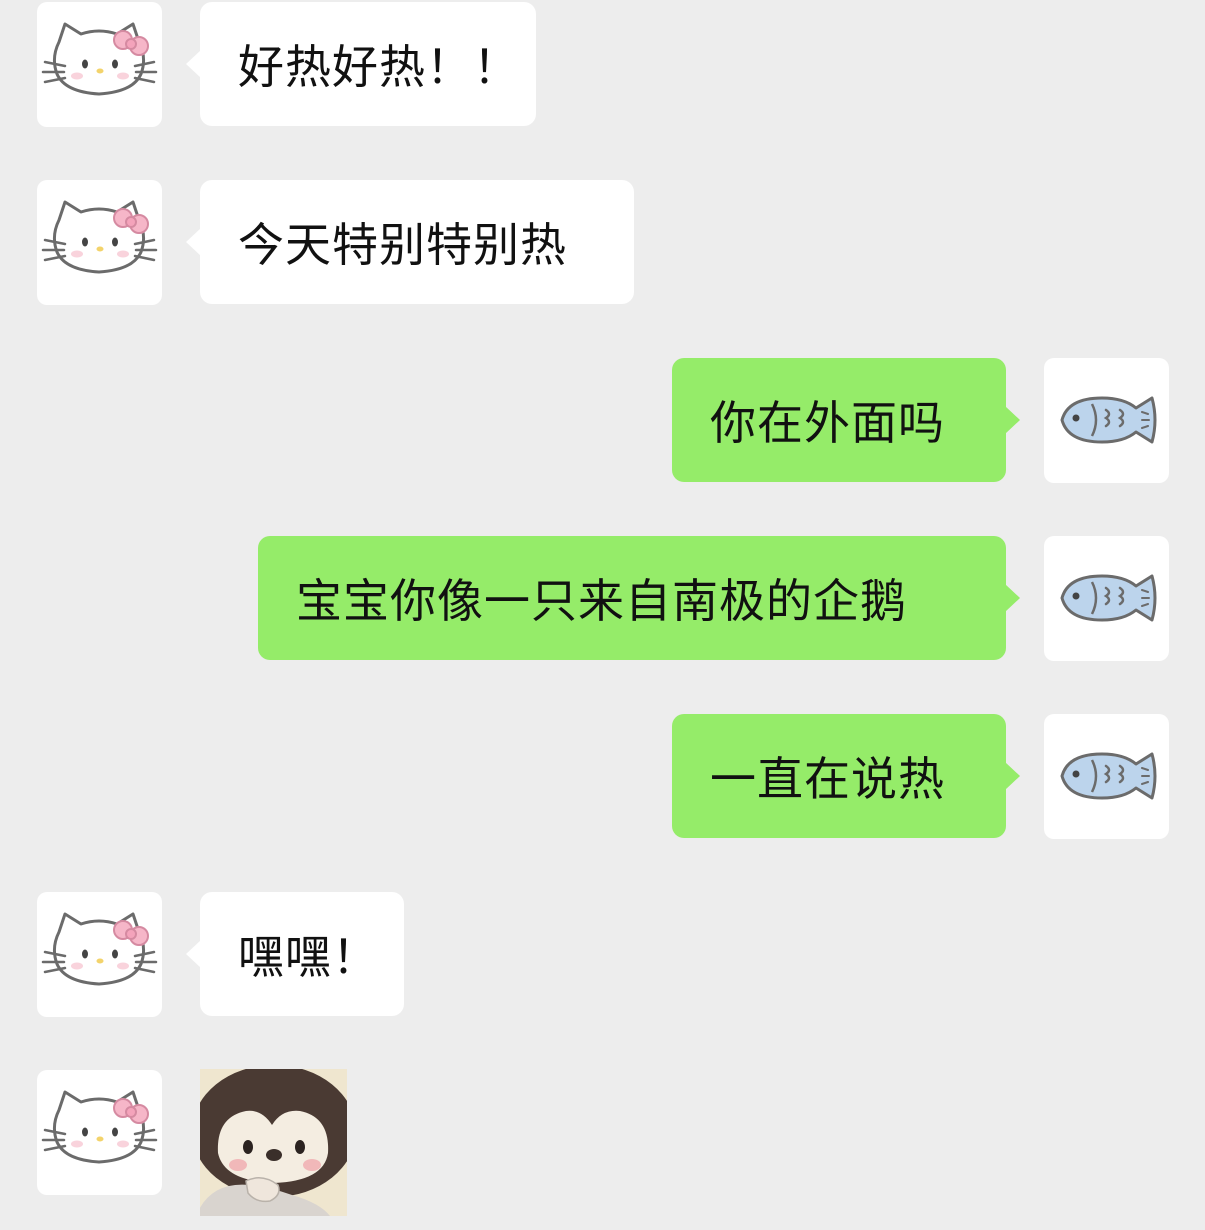 The width and height of the screenshot is (1205, 1230). Describe the element at coordinates (379, 67) in the screenshot. I see `message-text: 好热好热！！` at that location.